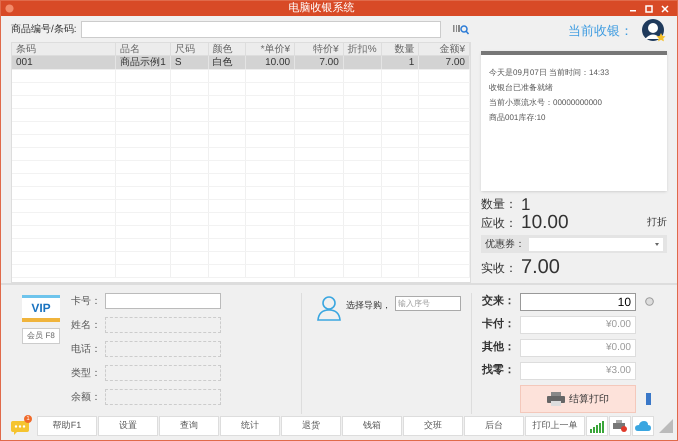 The image size is (678, 441). What do you see at coordinates (648, 399) in the screenshot?
I see `indicator-icon` at bounding box center [648, 399].